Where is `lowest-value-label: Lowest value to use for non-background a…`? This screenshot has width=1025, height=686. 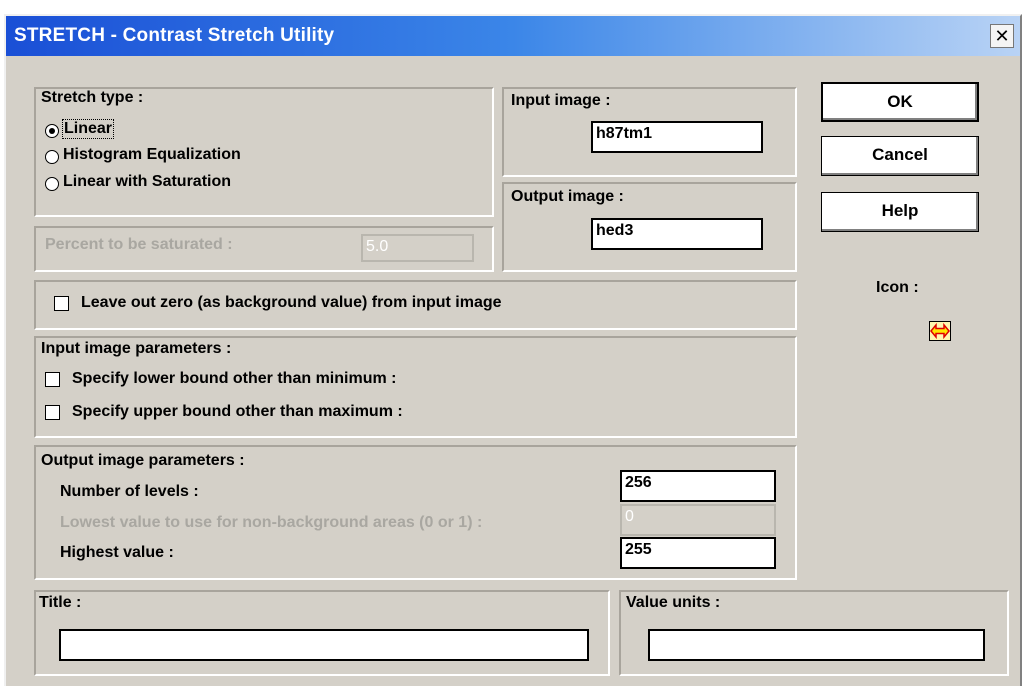 lowest-value-label: Lowest value to use for non-background a… is located at coordinates (271, 522).